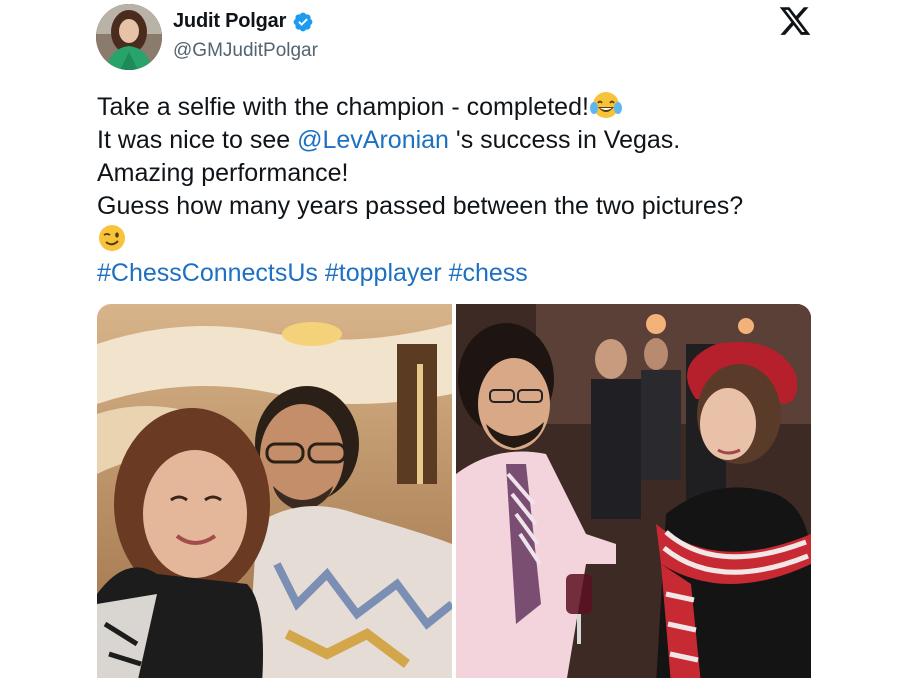  I want to click on tweet-hashtags: #ChessConnectsUs #topplayer #chess, so click(477, 273).